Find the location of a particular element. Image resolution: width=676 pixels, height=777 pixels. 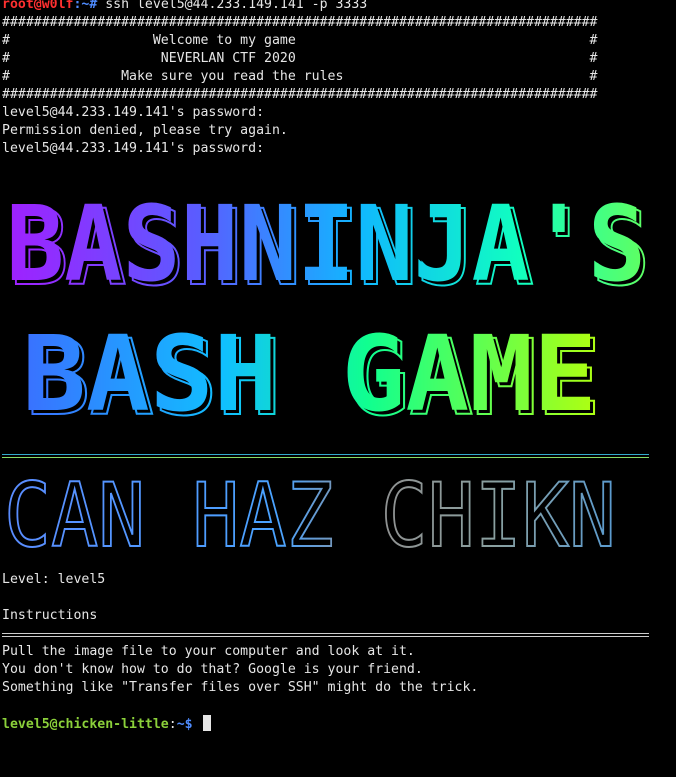

shell-prompt-line: level5@chicken-little:~$ is located at coordinates (106, 724).